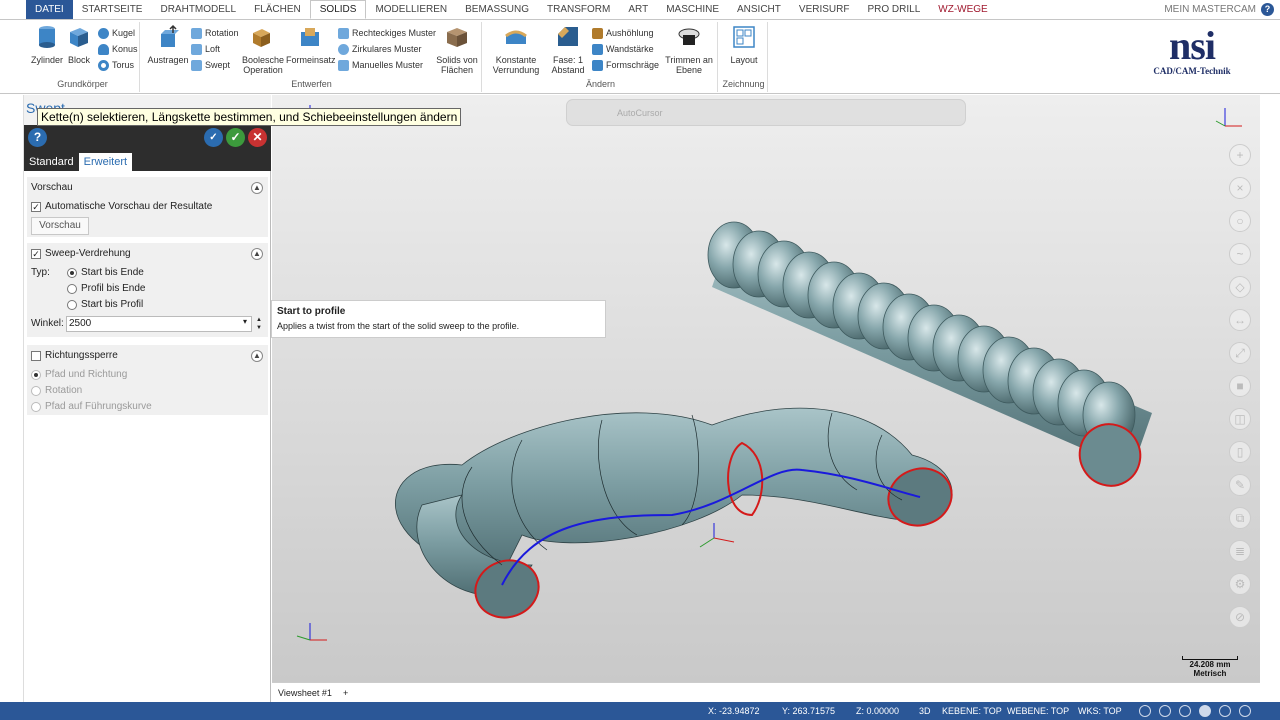 This screenshot has height=720, width=1280. Describe the element at coordinates (147, 188) in the screenshot. I see `vorschau-header: Vorschau ▲` at that location.